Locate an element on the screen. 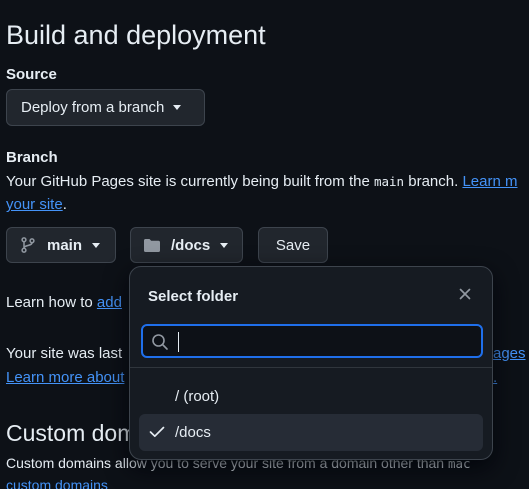 The height and width of the screenshot is (489, 529). branch-desc-text-2: branch. is located at coordinates (433, 181).